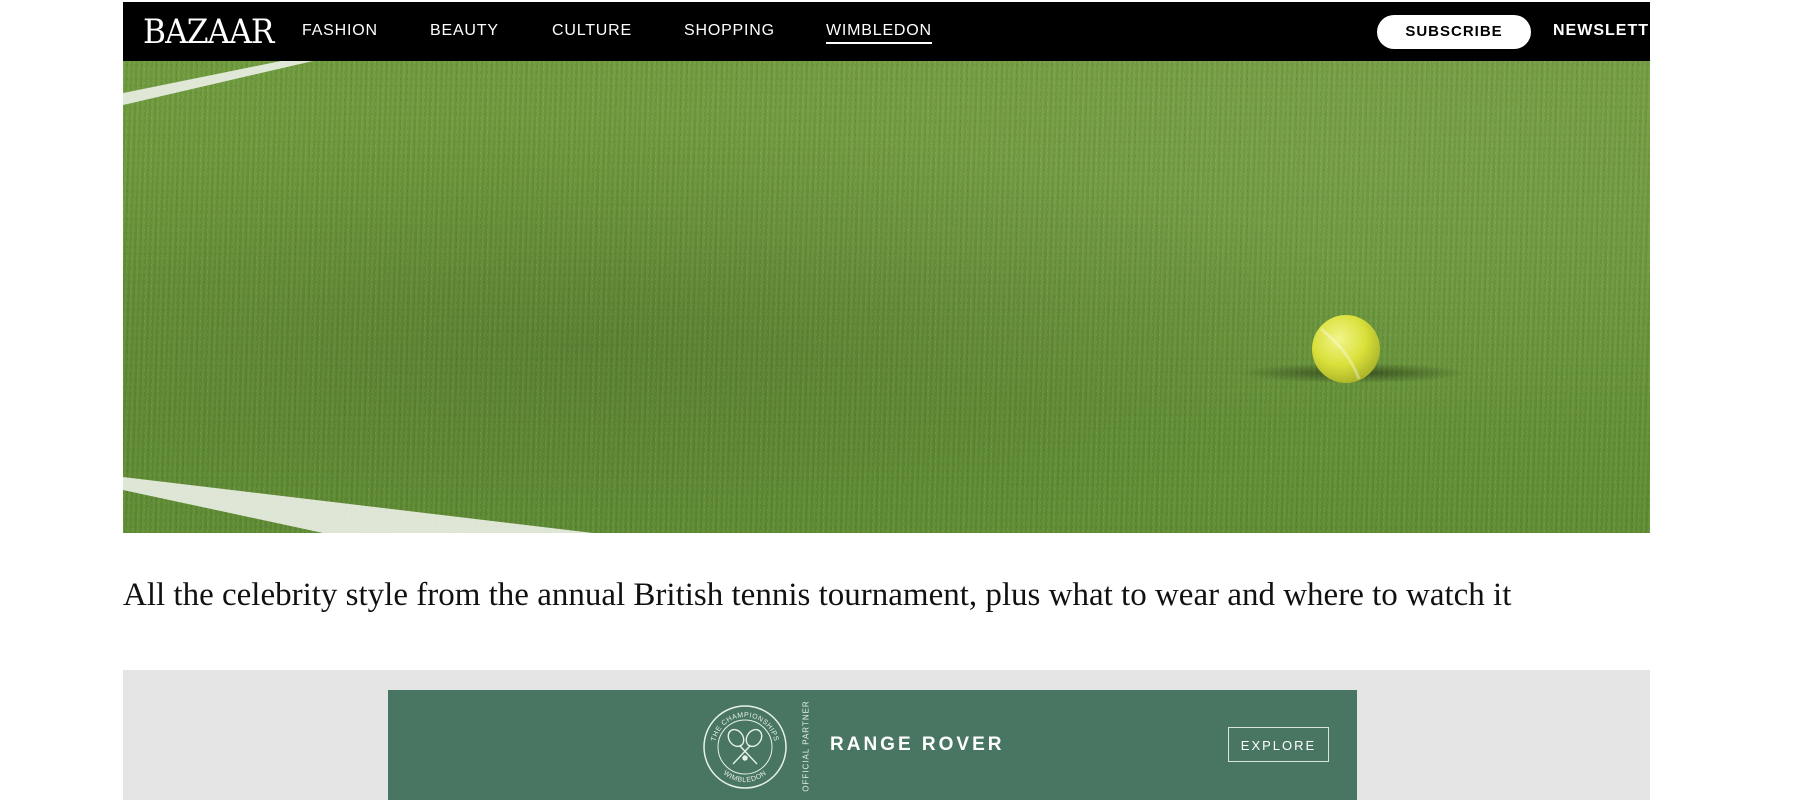 The height and width of the screenshot is (800, 1800). Describe the element at coordinates (464, 31) in the screenshot. I see `nav-beauty: BEAUTY` at that location.